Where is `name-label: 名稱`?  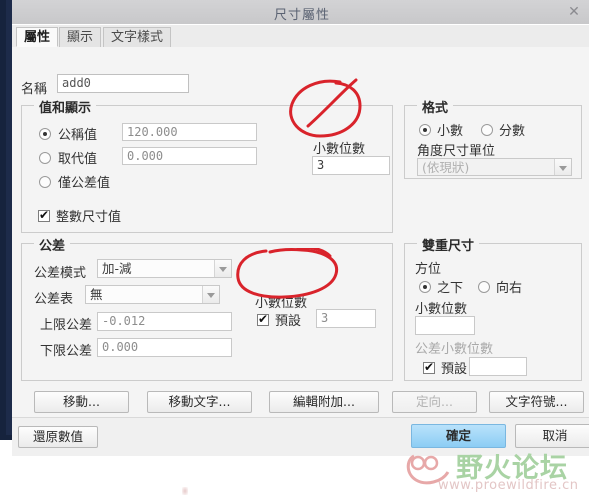
name-label: 名稱 is located at coordinates (34, 89).